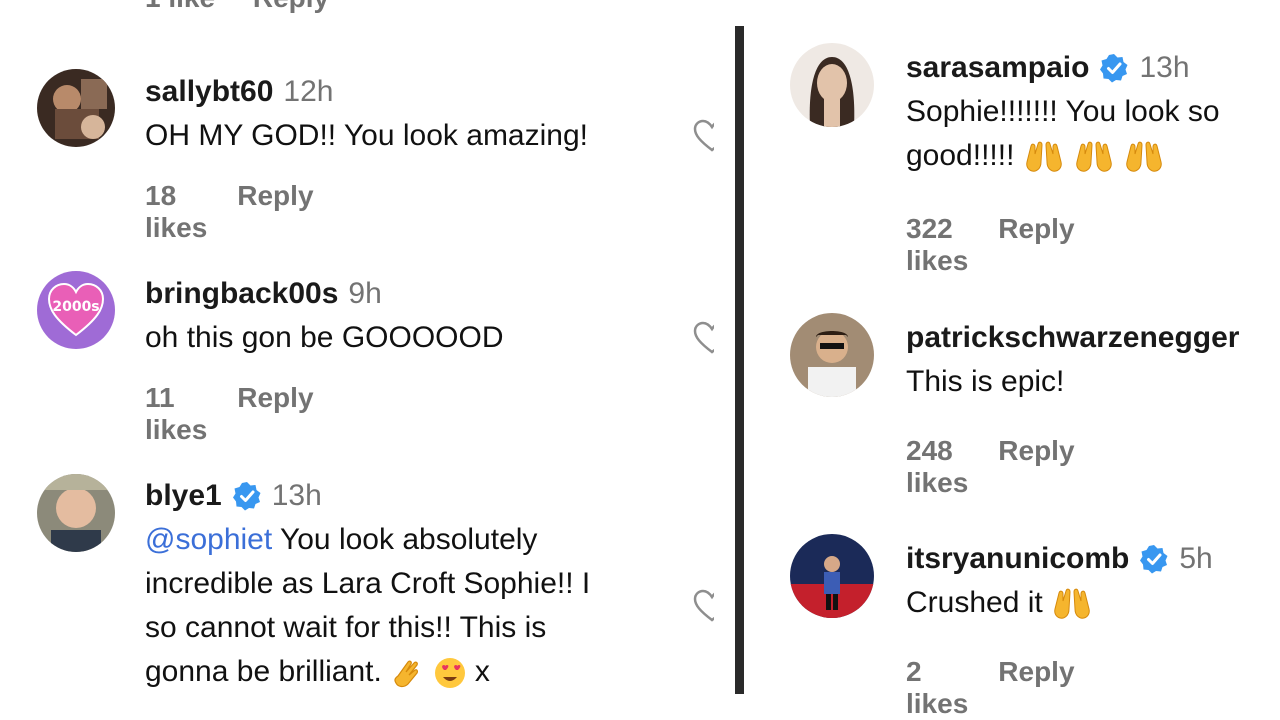 This screenshot has width=1280, height=720. What do you see at coordinates (739, 360) in the screenshot?
I see `pane-divider` at bounding box center [739, 360].